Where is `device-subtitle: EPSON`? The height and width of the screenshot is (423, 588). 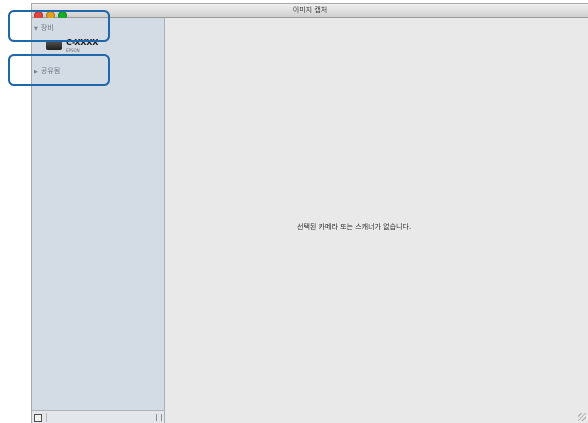 device-subtitle: EPSON is located at coordinates (73, 50).